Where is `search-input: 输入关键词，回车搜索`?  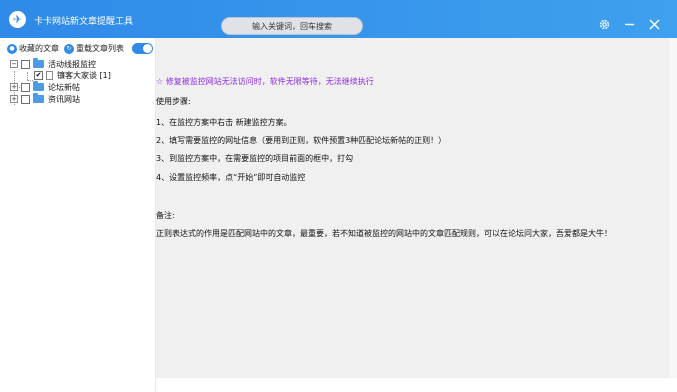 search-input: 输入关键词，回车搜索 is located at coordinates (292, 26).